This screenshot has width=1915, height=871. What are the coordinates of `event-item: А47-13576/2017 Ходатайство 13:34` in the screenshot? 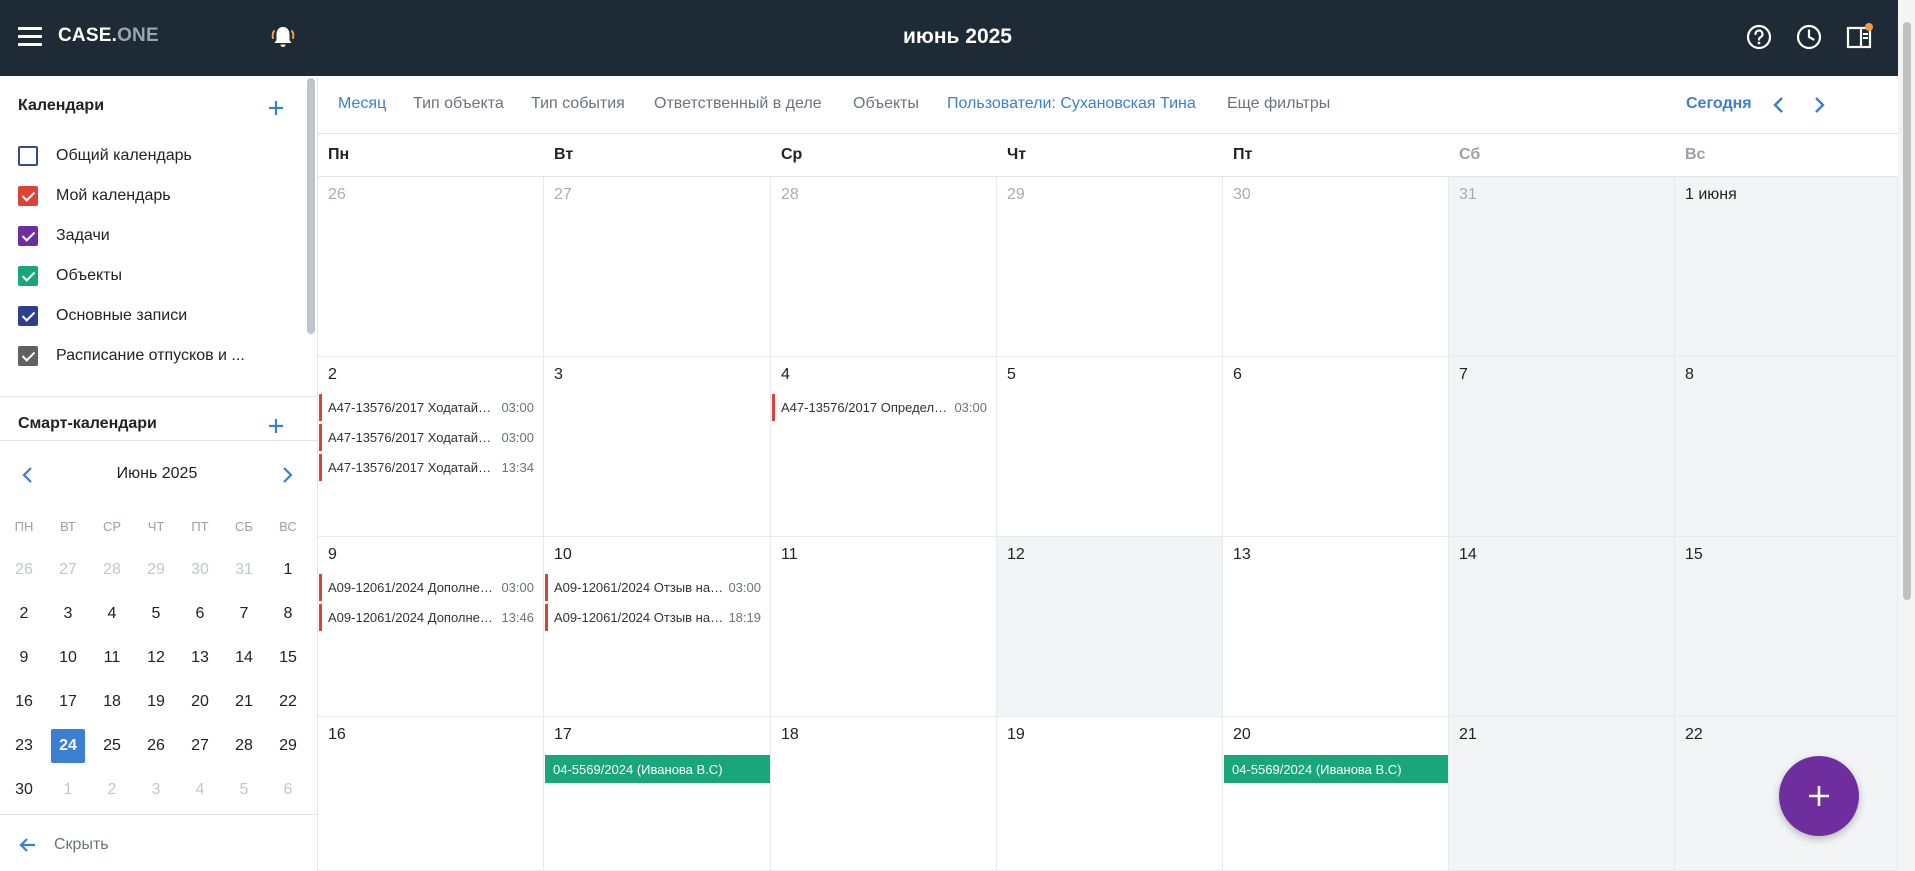 It's located at (431, 467).